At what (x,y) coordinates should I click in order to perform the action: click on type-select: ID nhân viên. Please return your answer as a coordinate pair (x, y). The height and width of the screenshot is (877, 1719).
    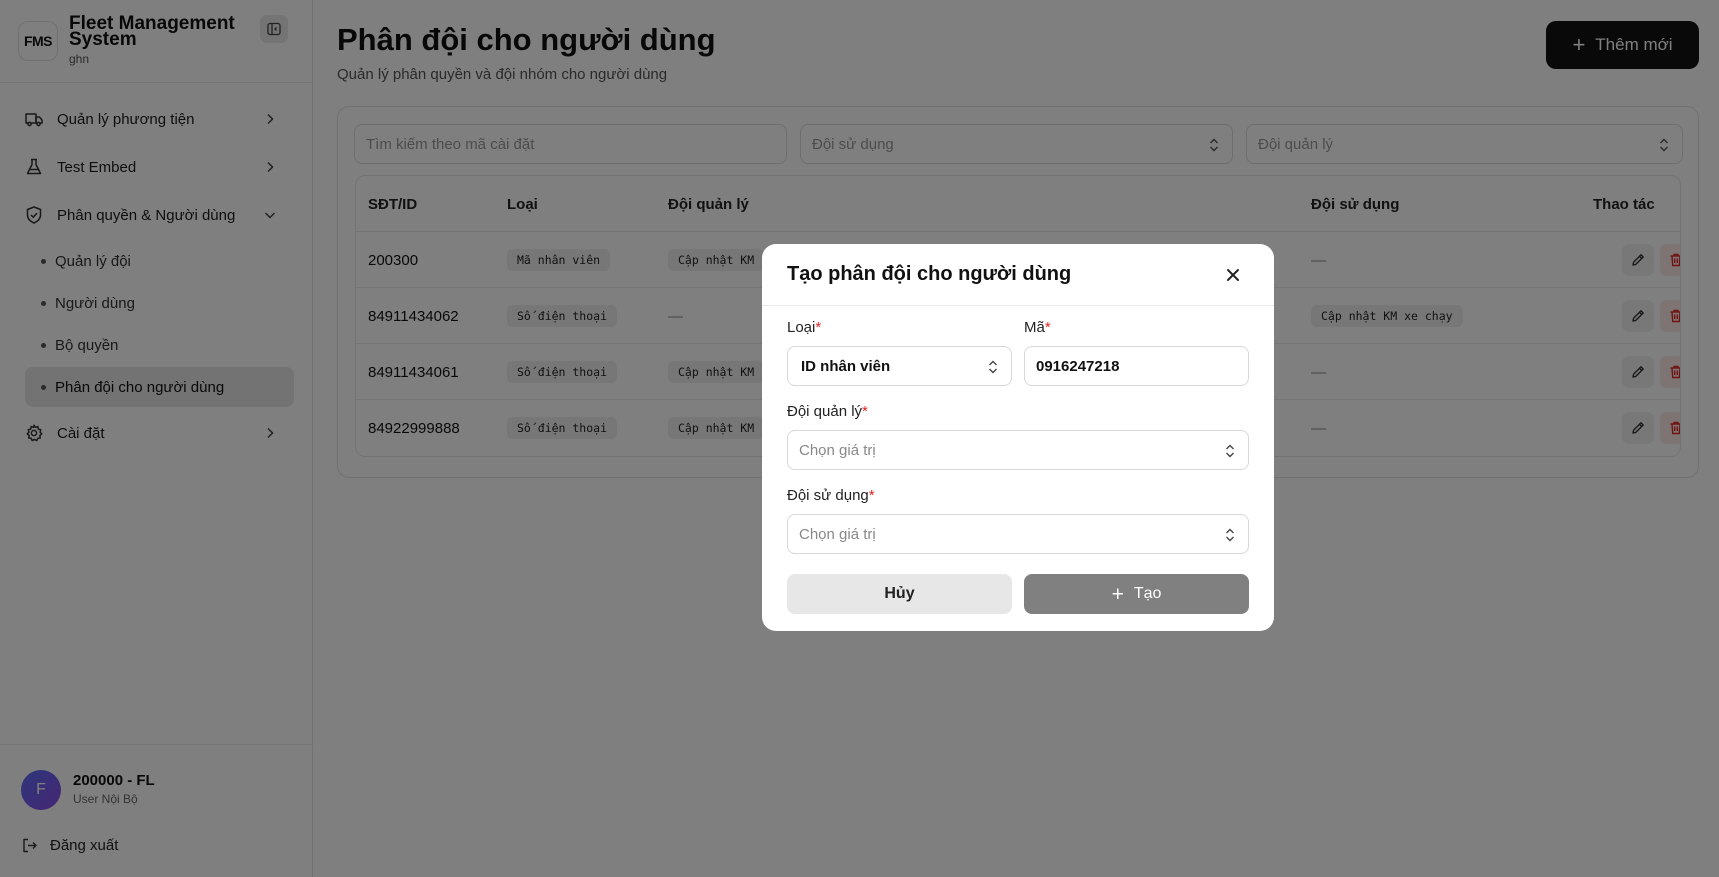
    Looking at the image, I should click on (899, 366).